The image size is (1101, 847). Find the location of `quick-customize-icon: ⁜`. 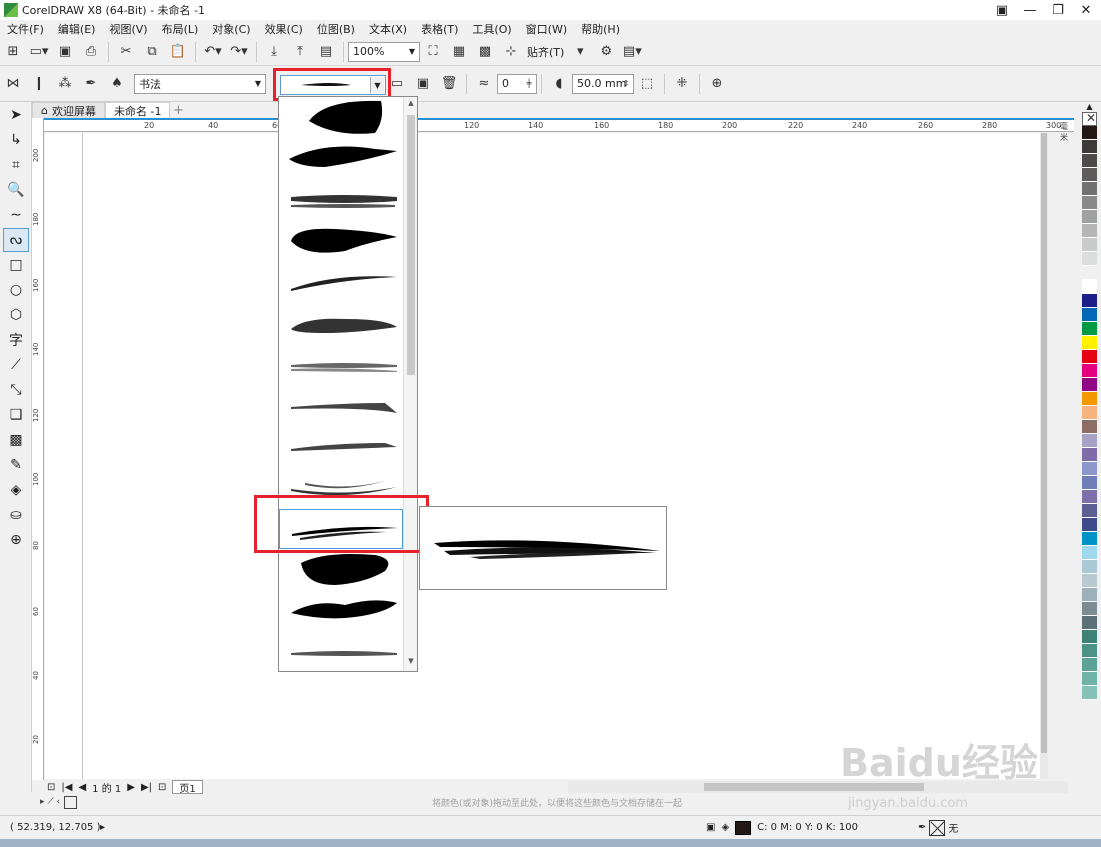

quick-customize-icon: ⁜ is located at coordinates (682, 84).